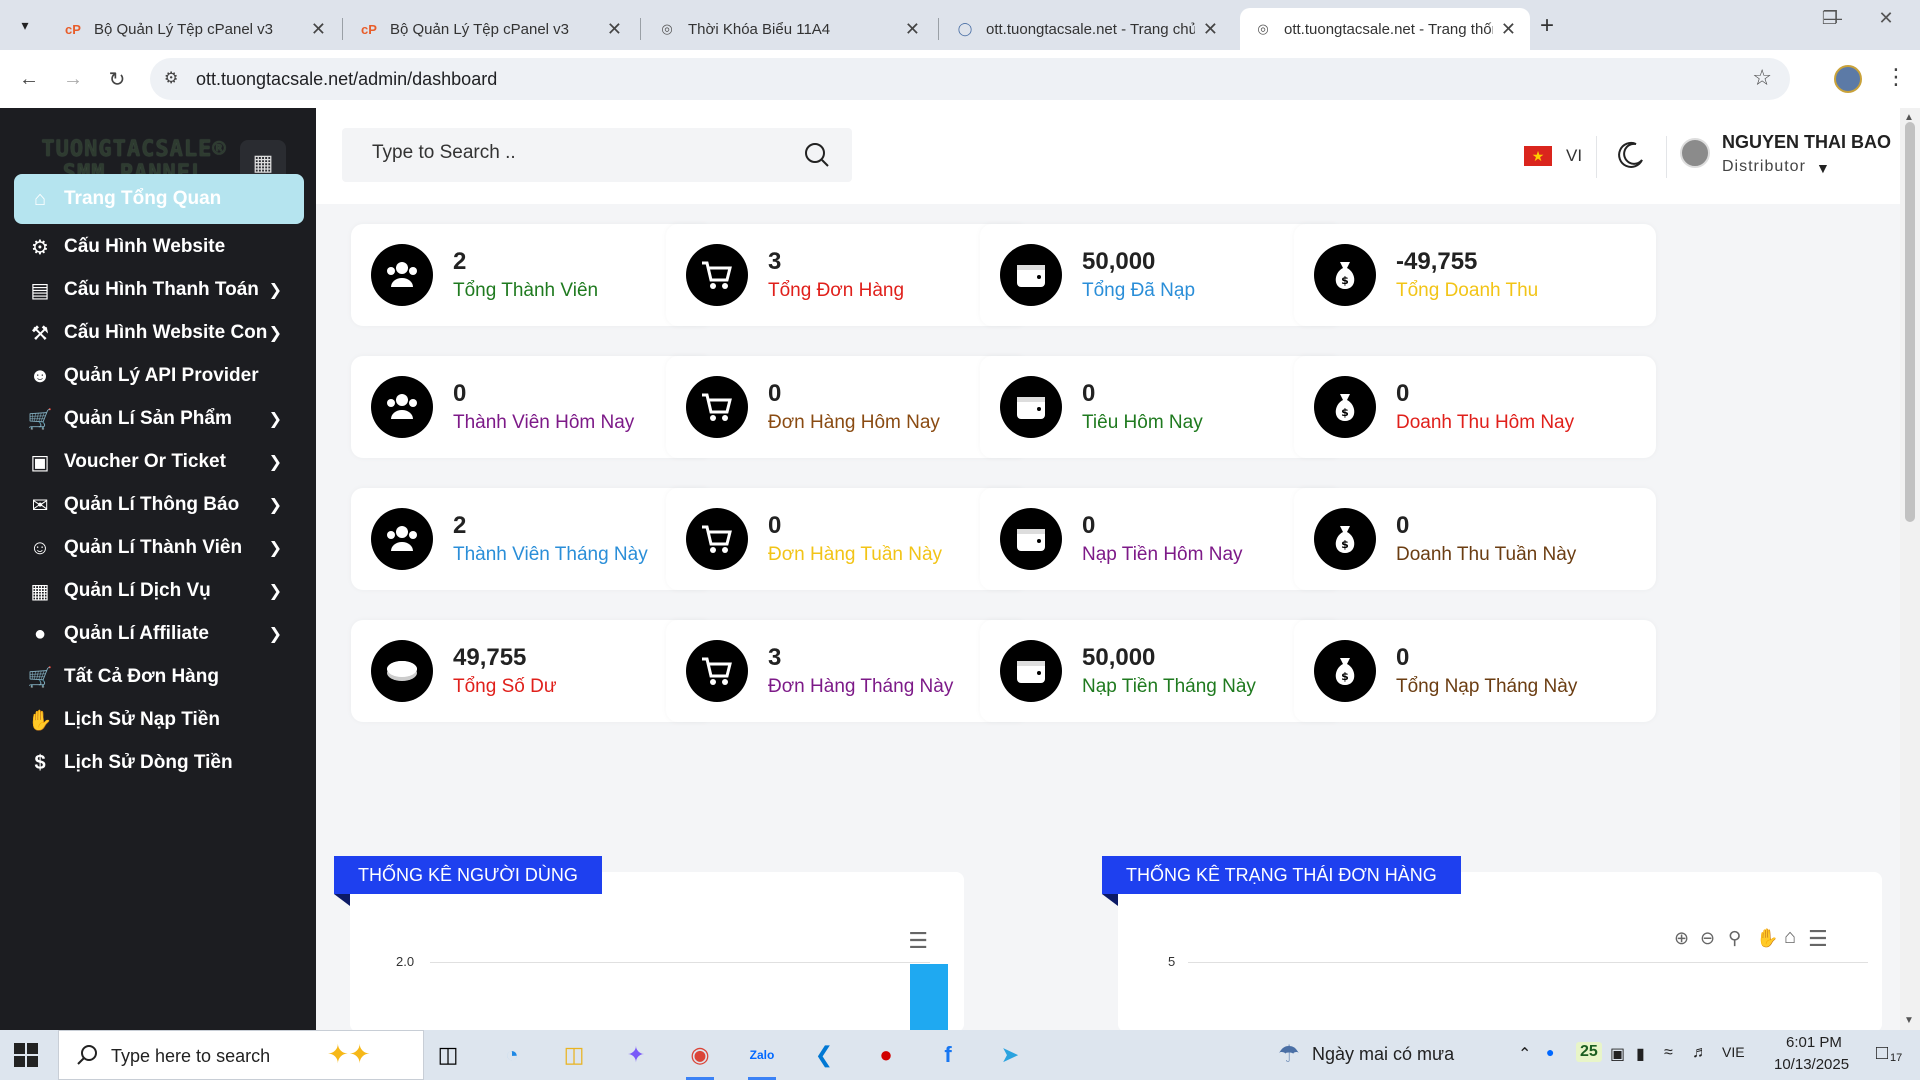  Describe the element at coordinates (1668, 1053) in the screenshot. I see `wifi-icon: ≈` at that location.